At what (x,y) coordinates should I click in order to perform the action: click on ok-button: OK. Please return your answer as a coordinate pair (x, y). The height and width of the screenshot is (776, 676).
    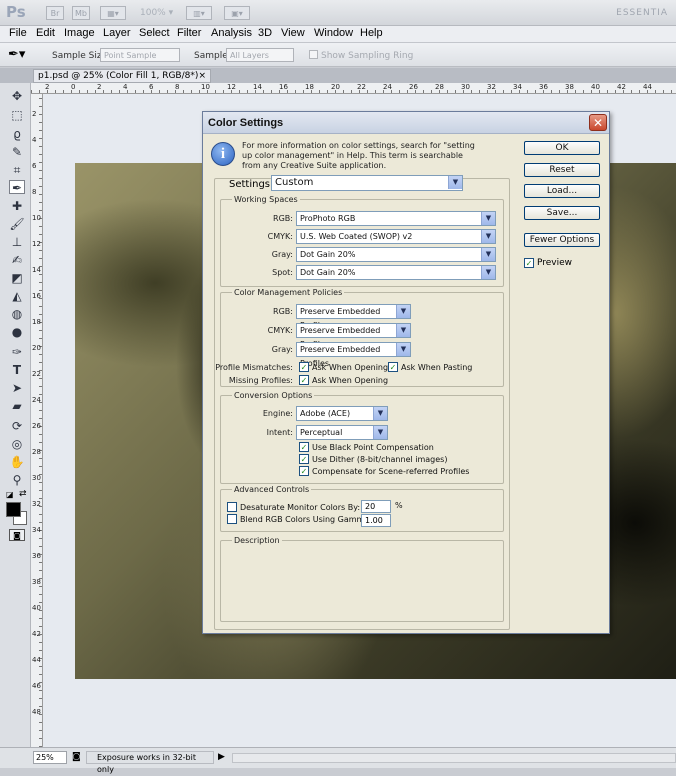
    Looking at the image, I should click on (562, 148).